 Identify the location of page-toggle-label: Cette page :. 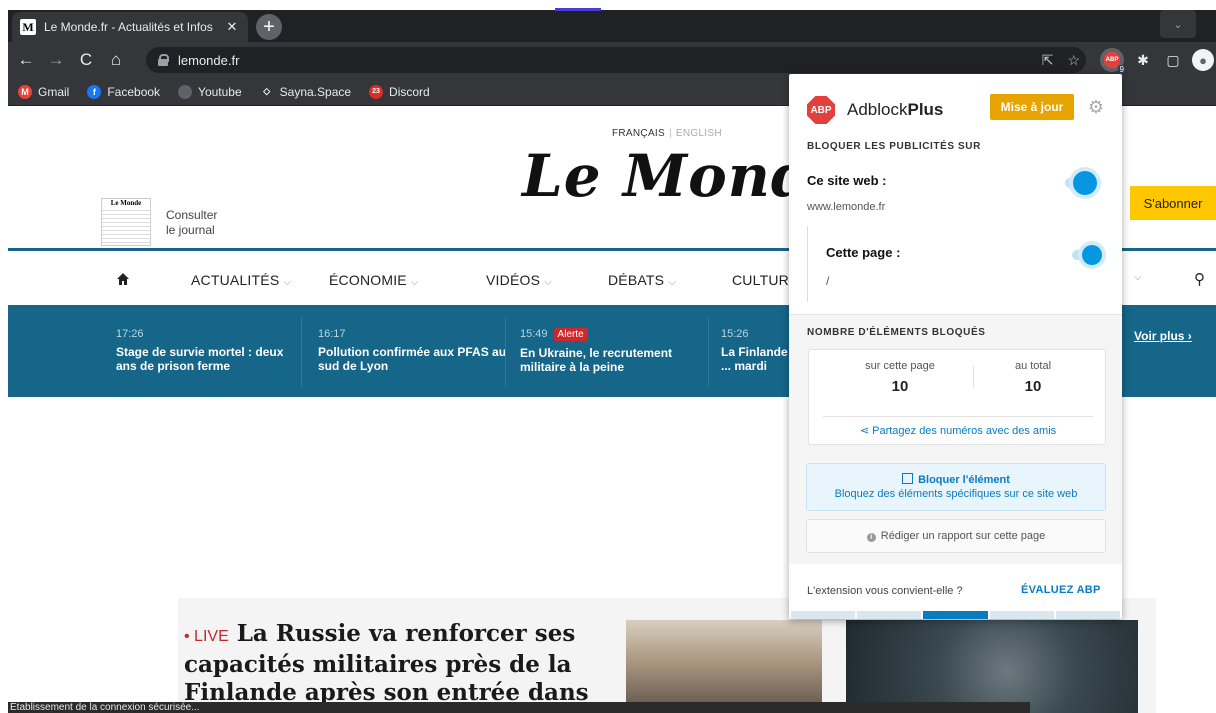
(863, 252).